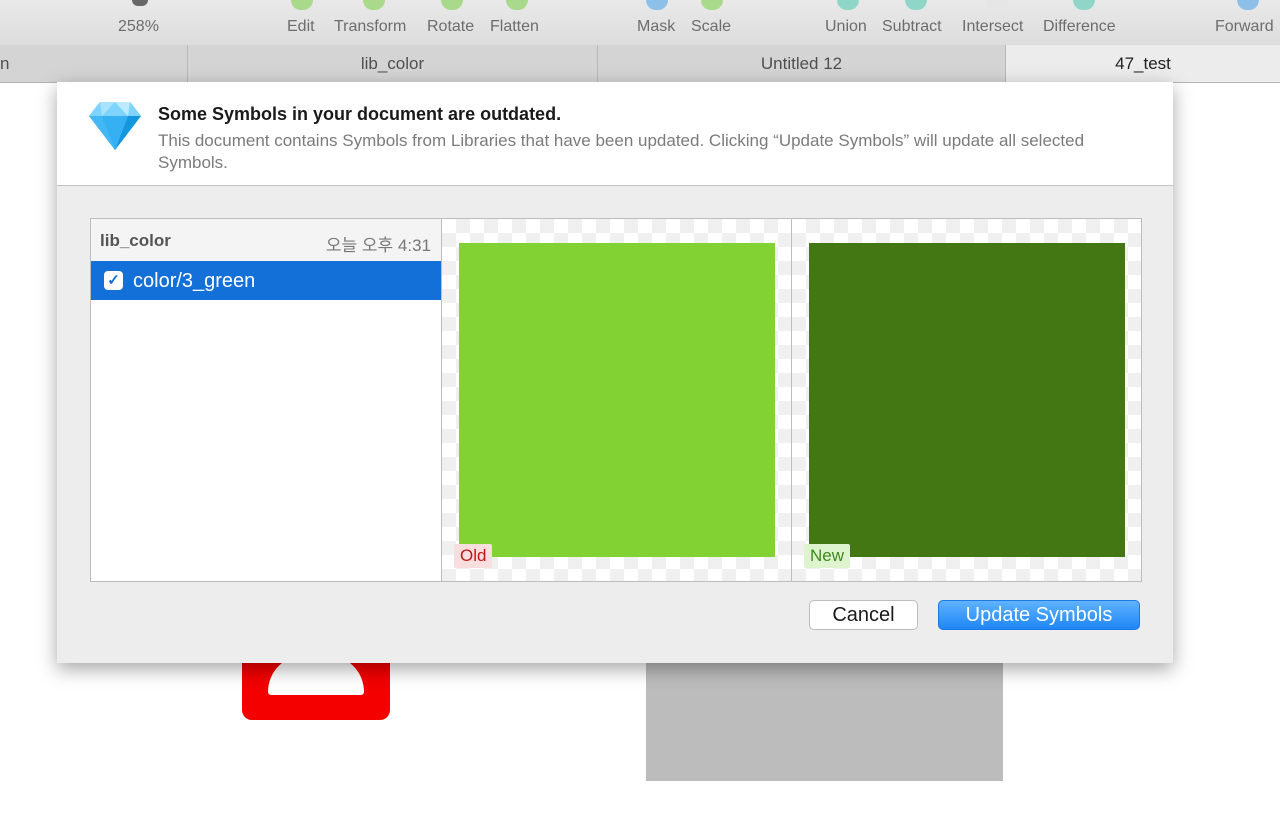 This screenshot has height=828, width=1280. Describe the element at coordinates (657, 5) in the screenshot. I see `mask-icon` at that location.